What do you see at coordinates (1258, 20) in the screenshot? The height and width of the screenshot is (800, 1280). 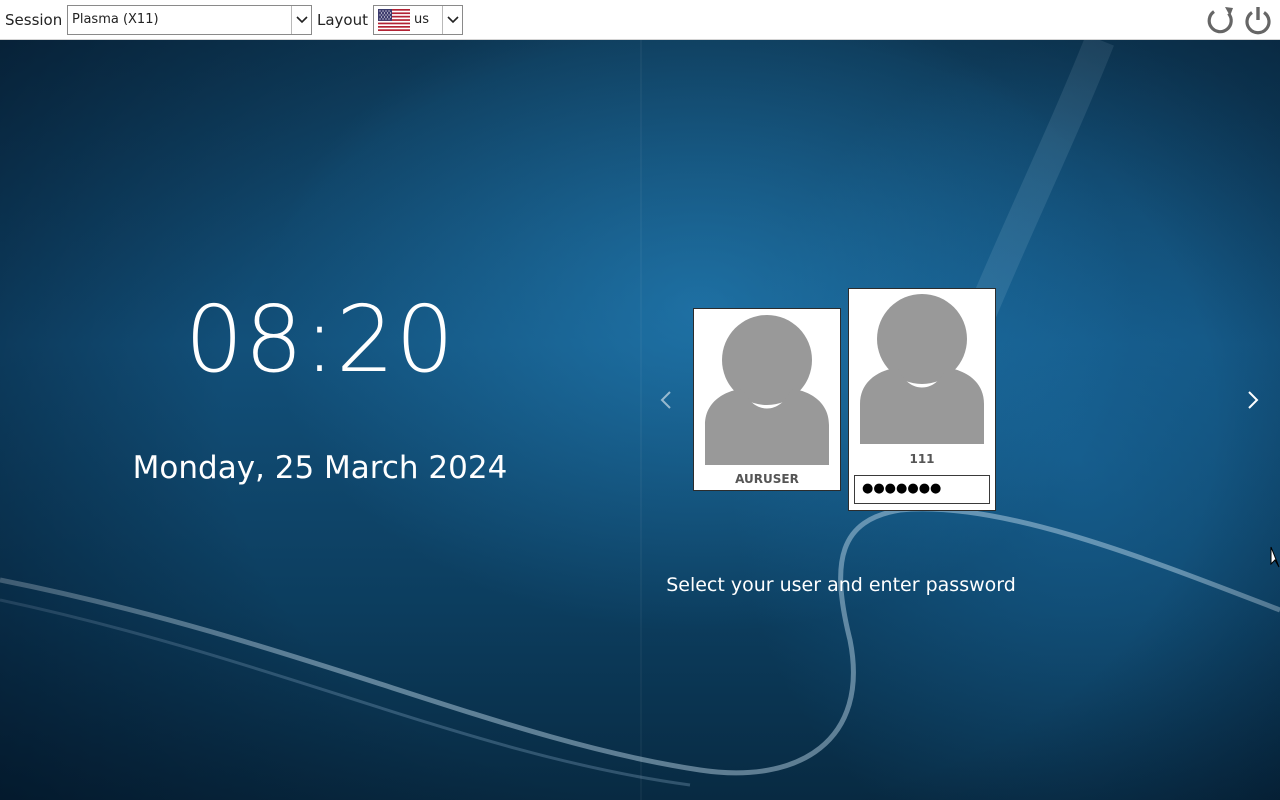 I see `power-icon` at bounding box center [1258, 20].